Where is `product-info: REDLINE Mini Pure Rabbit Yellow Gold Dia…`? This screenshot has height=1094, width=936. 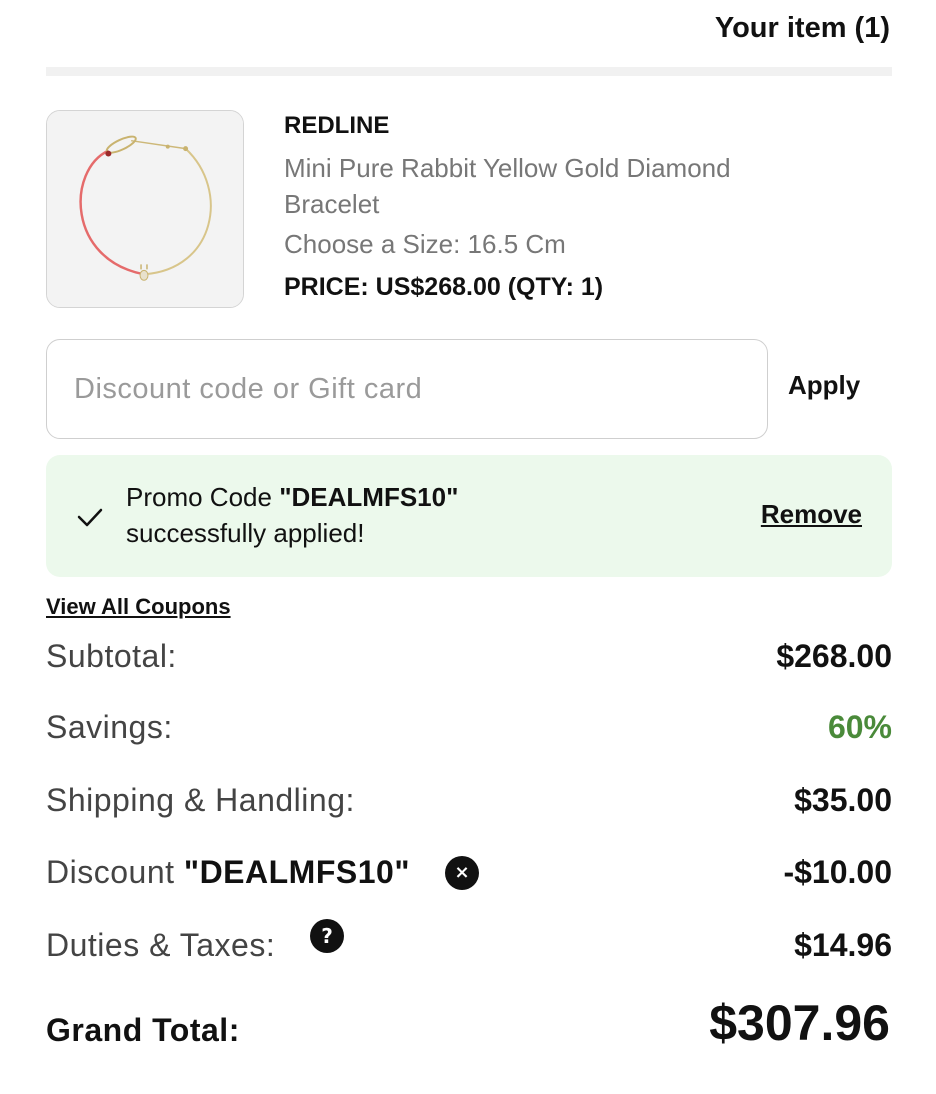 product-info: REDLINE Mini Pure Rabbit Yellow Gold Dia… is located at coordinates (584, 207).